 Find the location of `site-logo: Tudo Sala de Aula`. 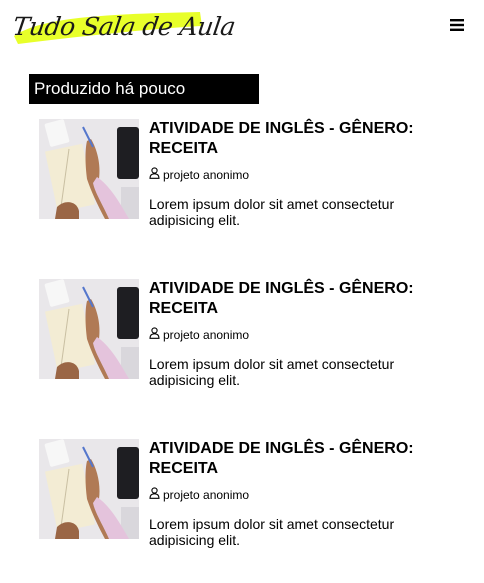

site-logo: Tudo Sala de Aula is located at coordinates (123, 26).